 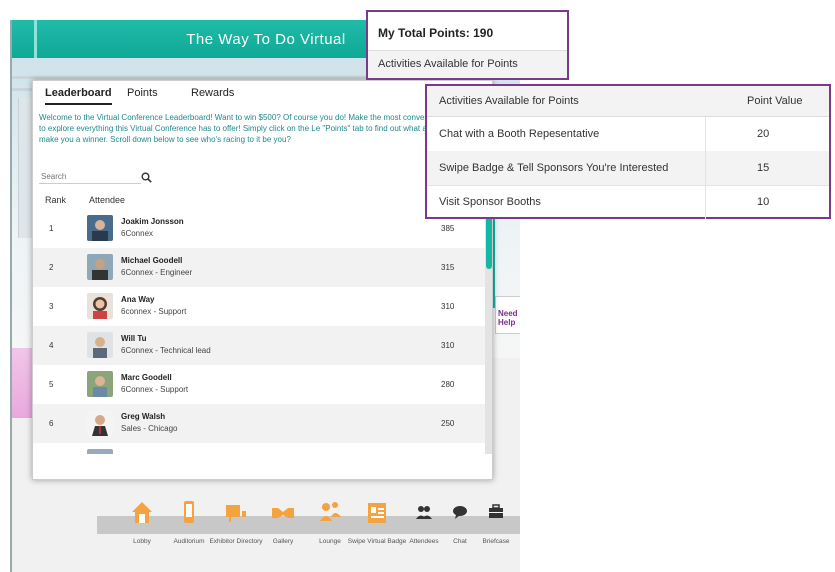 What do you see at coordinates (259, 345) in the screenshot?
I see `table-row: 4 Will Tu 6Connex - Technical lead 310` at bounding box center [259, 345].